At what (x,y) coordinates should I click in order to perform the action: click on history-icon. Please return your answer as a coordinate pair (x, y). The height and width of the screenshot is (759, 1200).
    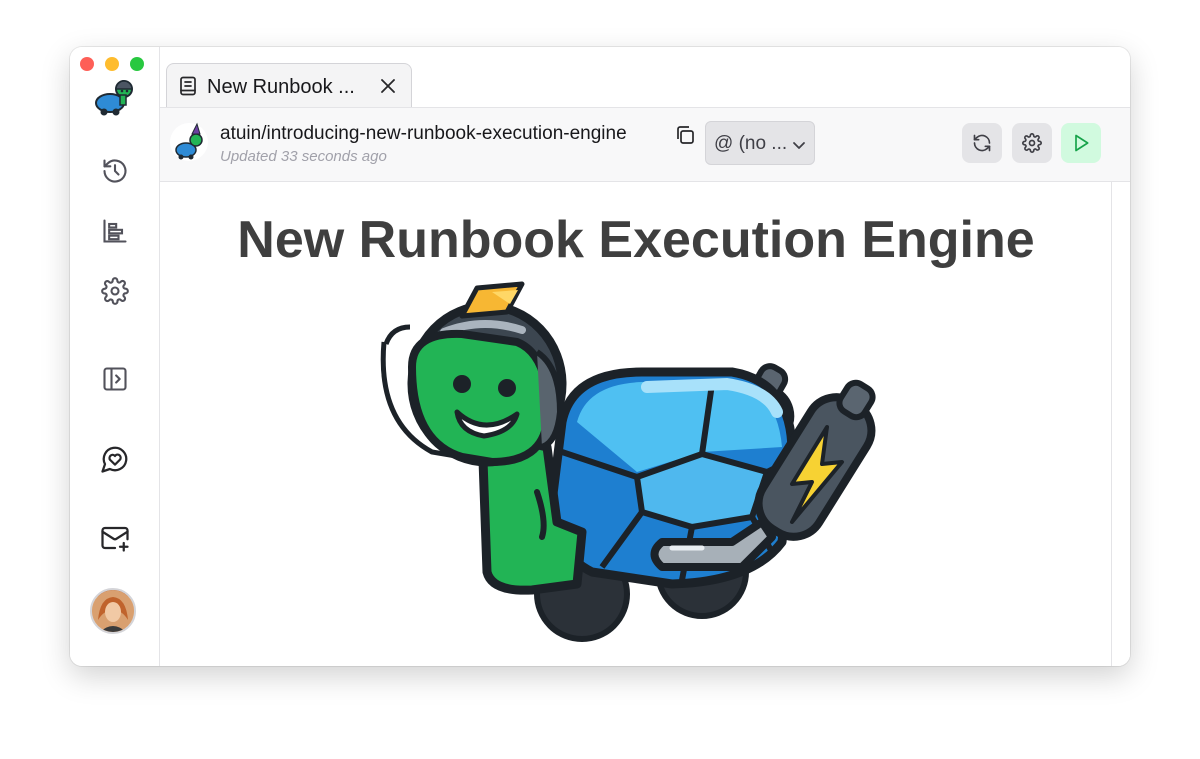
    Looking at the image, I should click on (115, 171).